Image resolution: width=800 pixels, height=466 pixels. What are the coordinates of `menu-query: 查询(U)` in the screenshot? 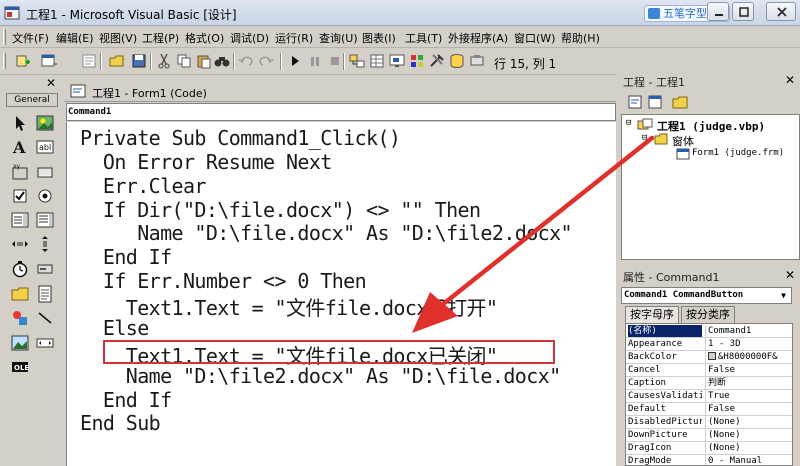 It's located at (338, 38).